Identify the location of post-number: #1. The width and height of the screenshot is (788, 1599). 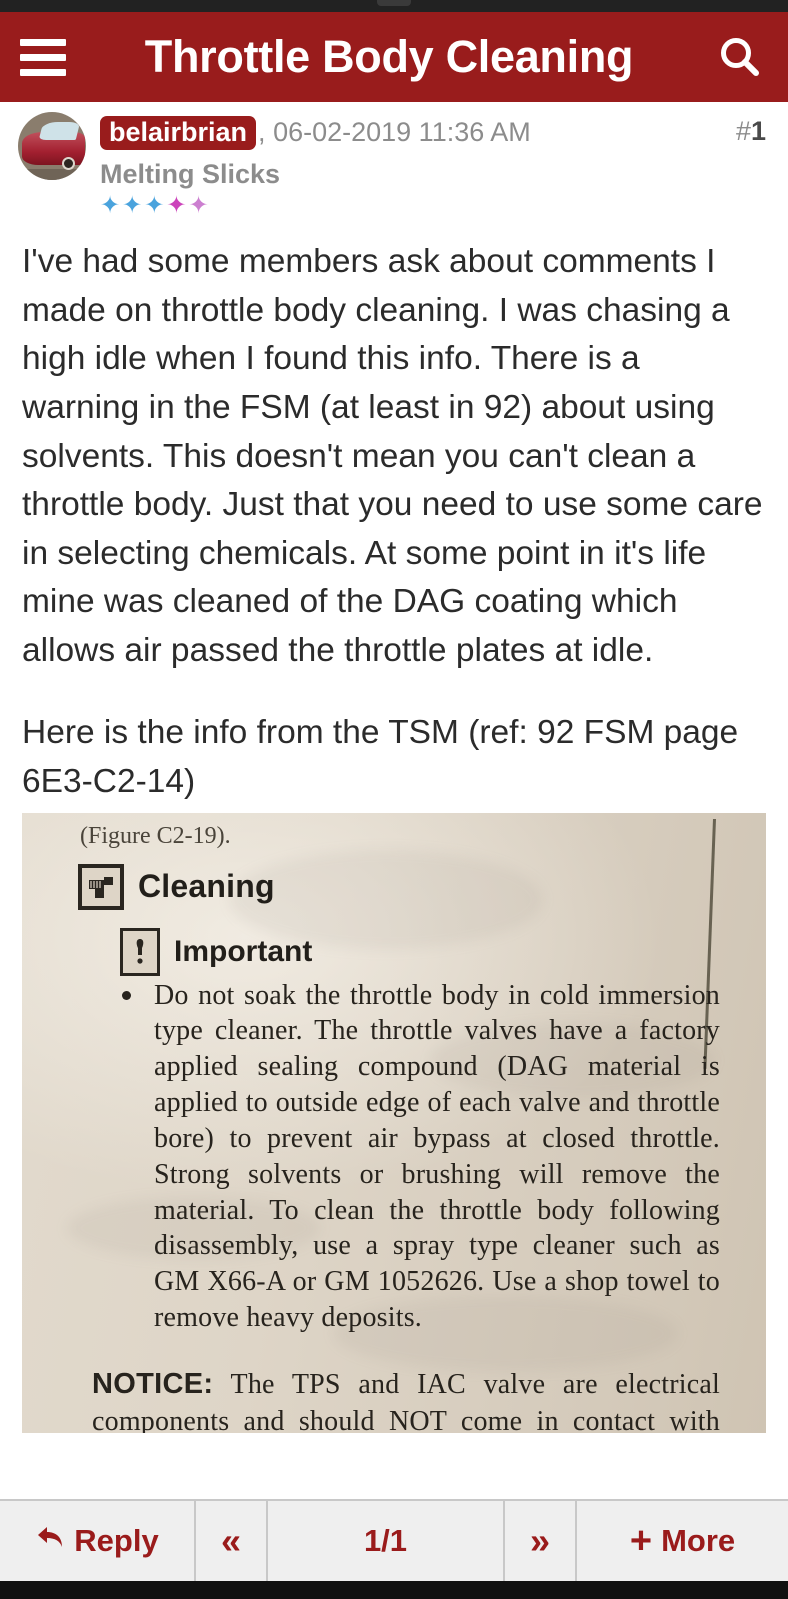
(750, 131).